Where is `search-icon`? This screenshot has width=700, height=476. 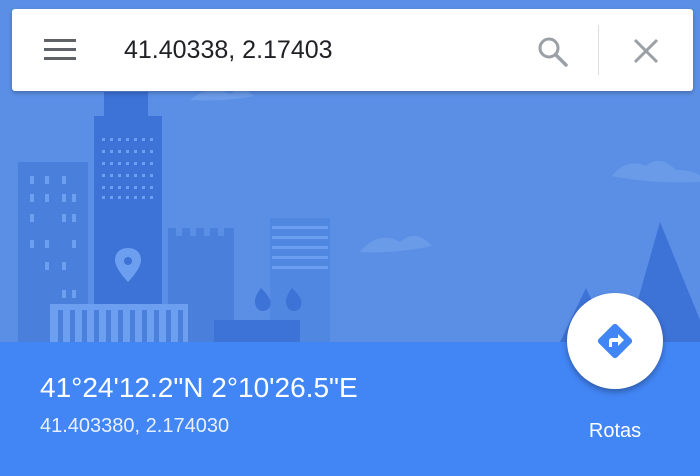
search-icon is located at coordinates (553, 52).